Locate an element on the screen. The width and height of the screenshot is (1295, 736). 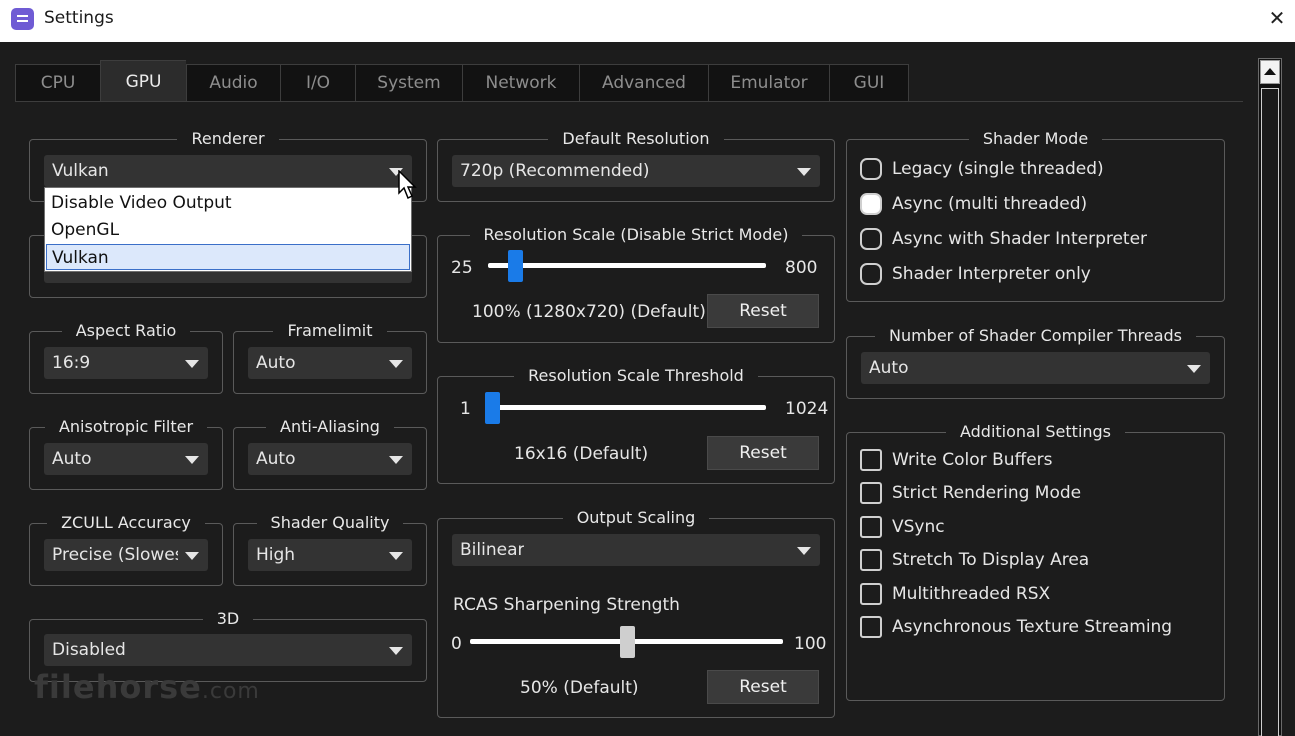
resolution-scale-max: 800 is located at coordinates (801, 268).